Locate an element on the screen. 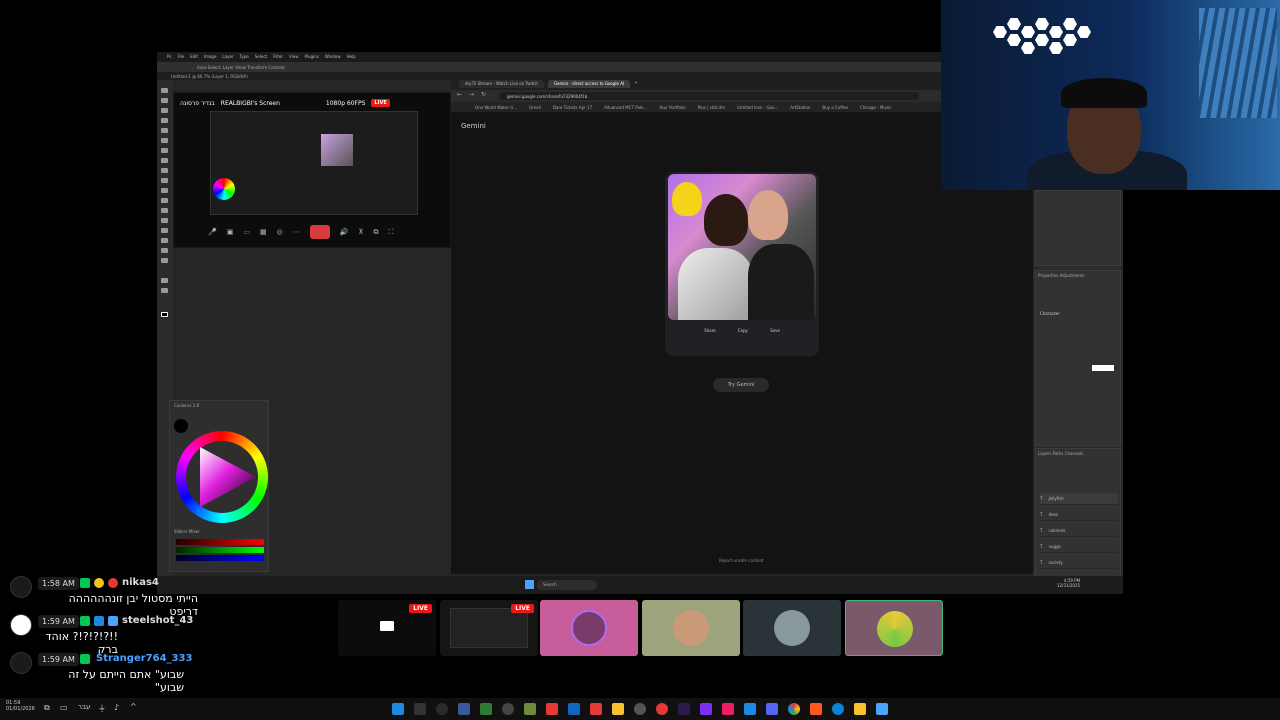 This screenshot has width=1280, height=720. forward-icon: → is located at coordinates (471, 94).